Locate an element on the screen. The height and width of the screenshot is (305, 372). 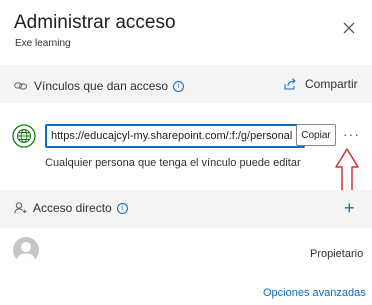
direct-access-label: Acceso directo is located at coordinates (72, 208).